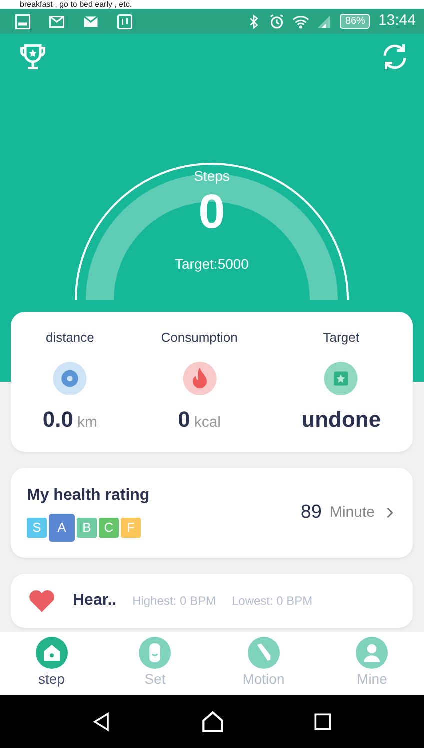  I want to click on stat-unit: kcal, so click(208, 423).